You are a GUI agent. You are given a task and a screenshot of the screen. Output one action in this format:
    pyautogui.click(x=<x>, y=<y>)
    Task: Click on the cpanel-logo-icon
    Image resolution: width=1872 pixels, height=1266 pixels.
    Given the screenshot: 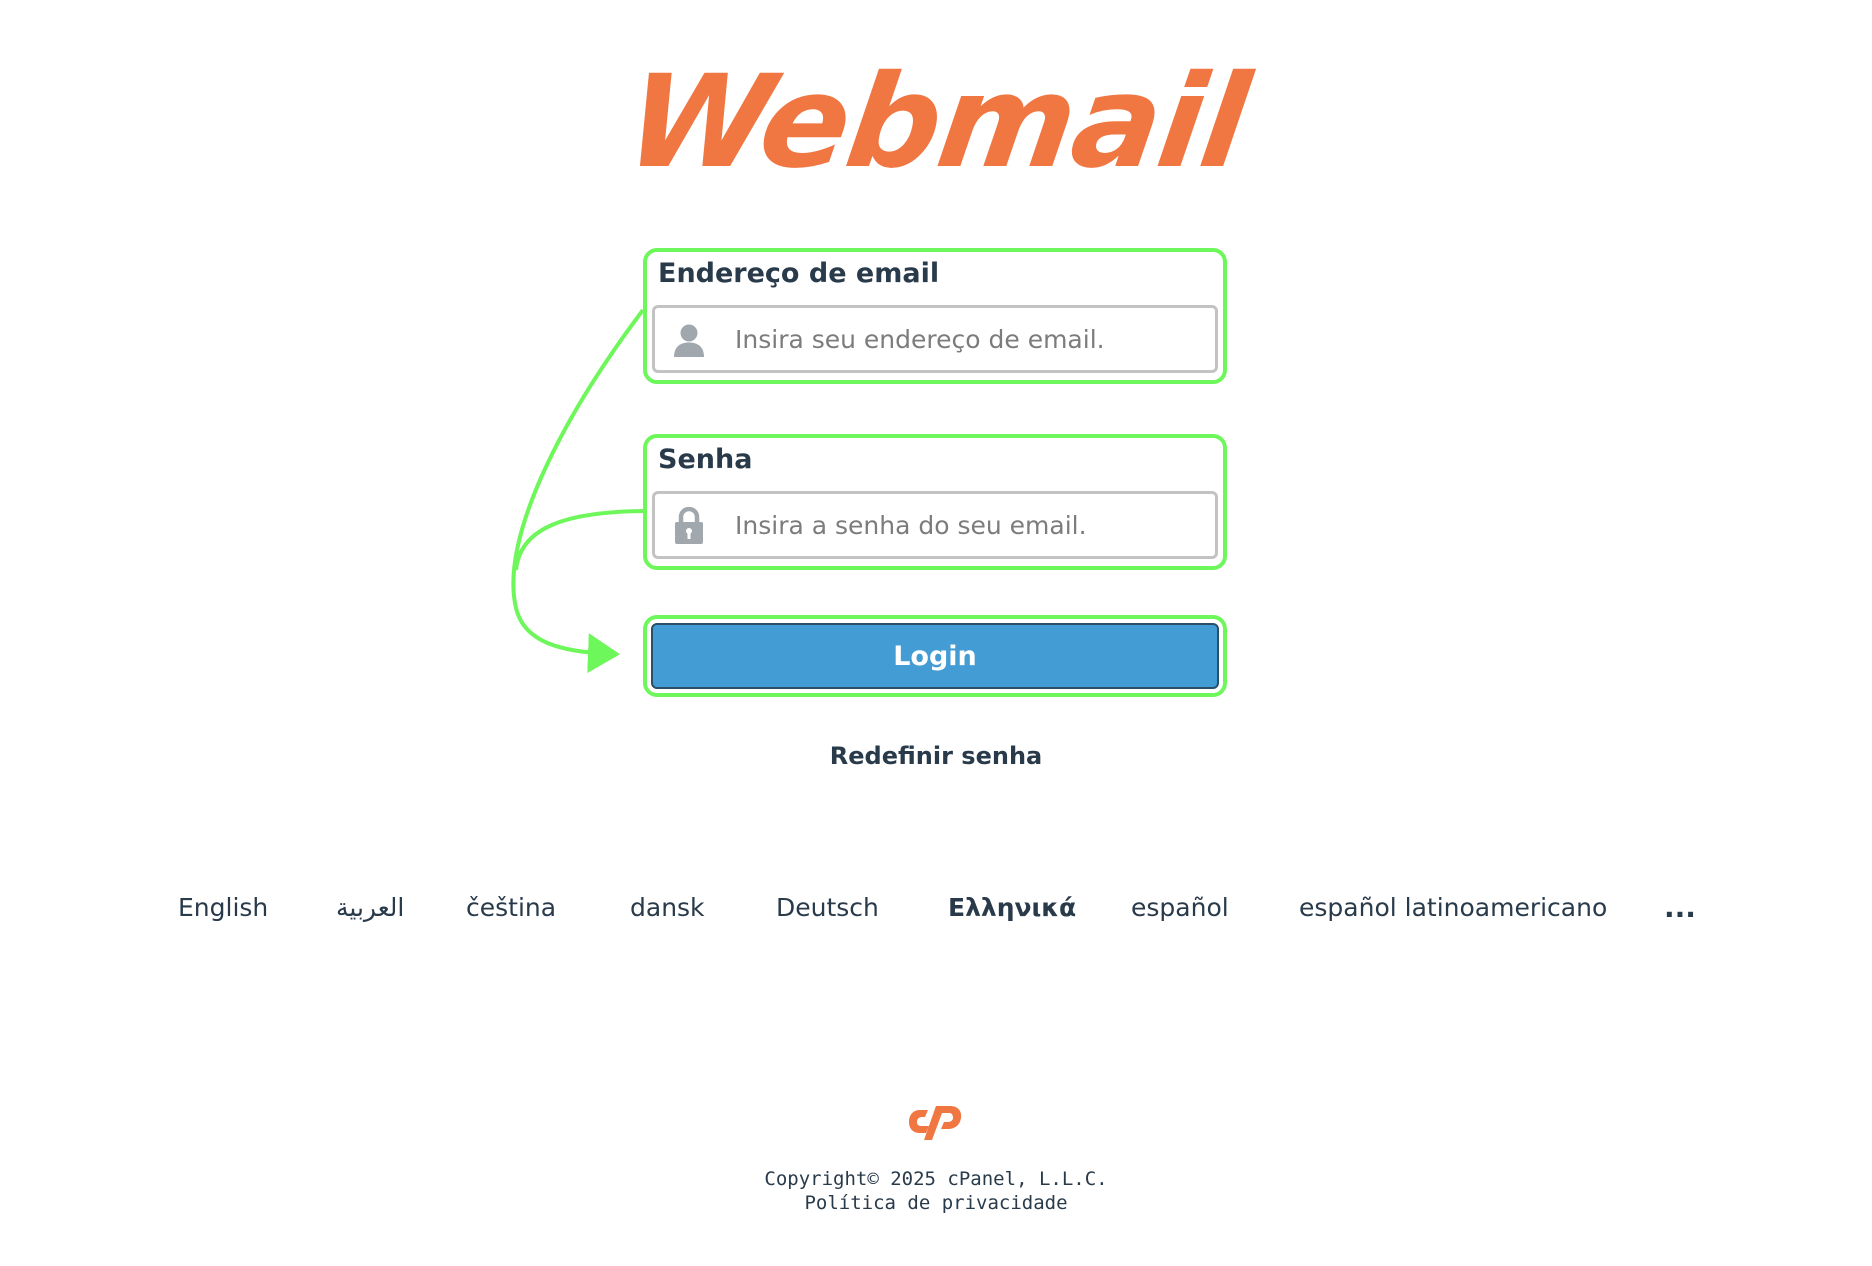 What is the action you would take?
    pyautogui.click(x=936, y=1123)
    